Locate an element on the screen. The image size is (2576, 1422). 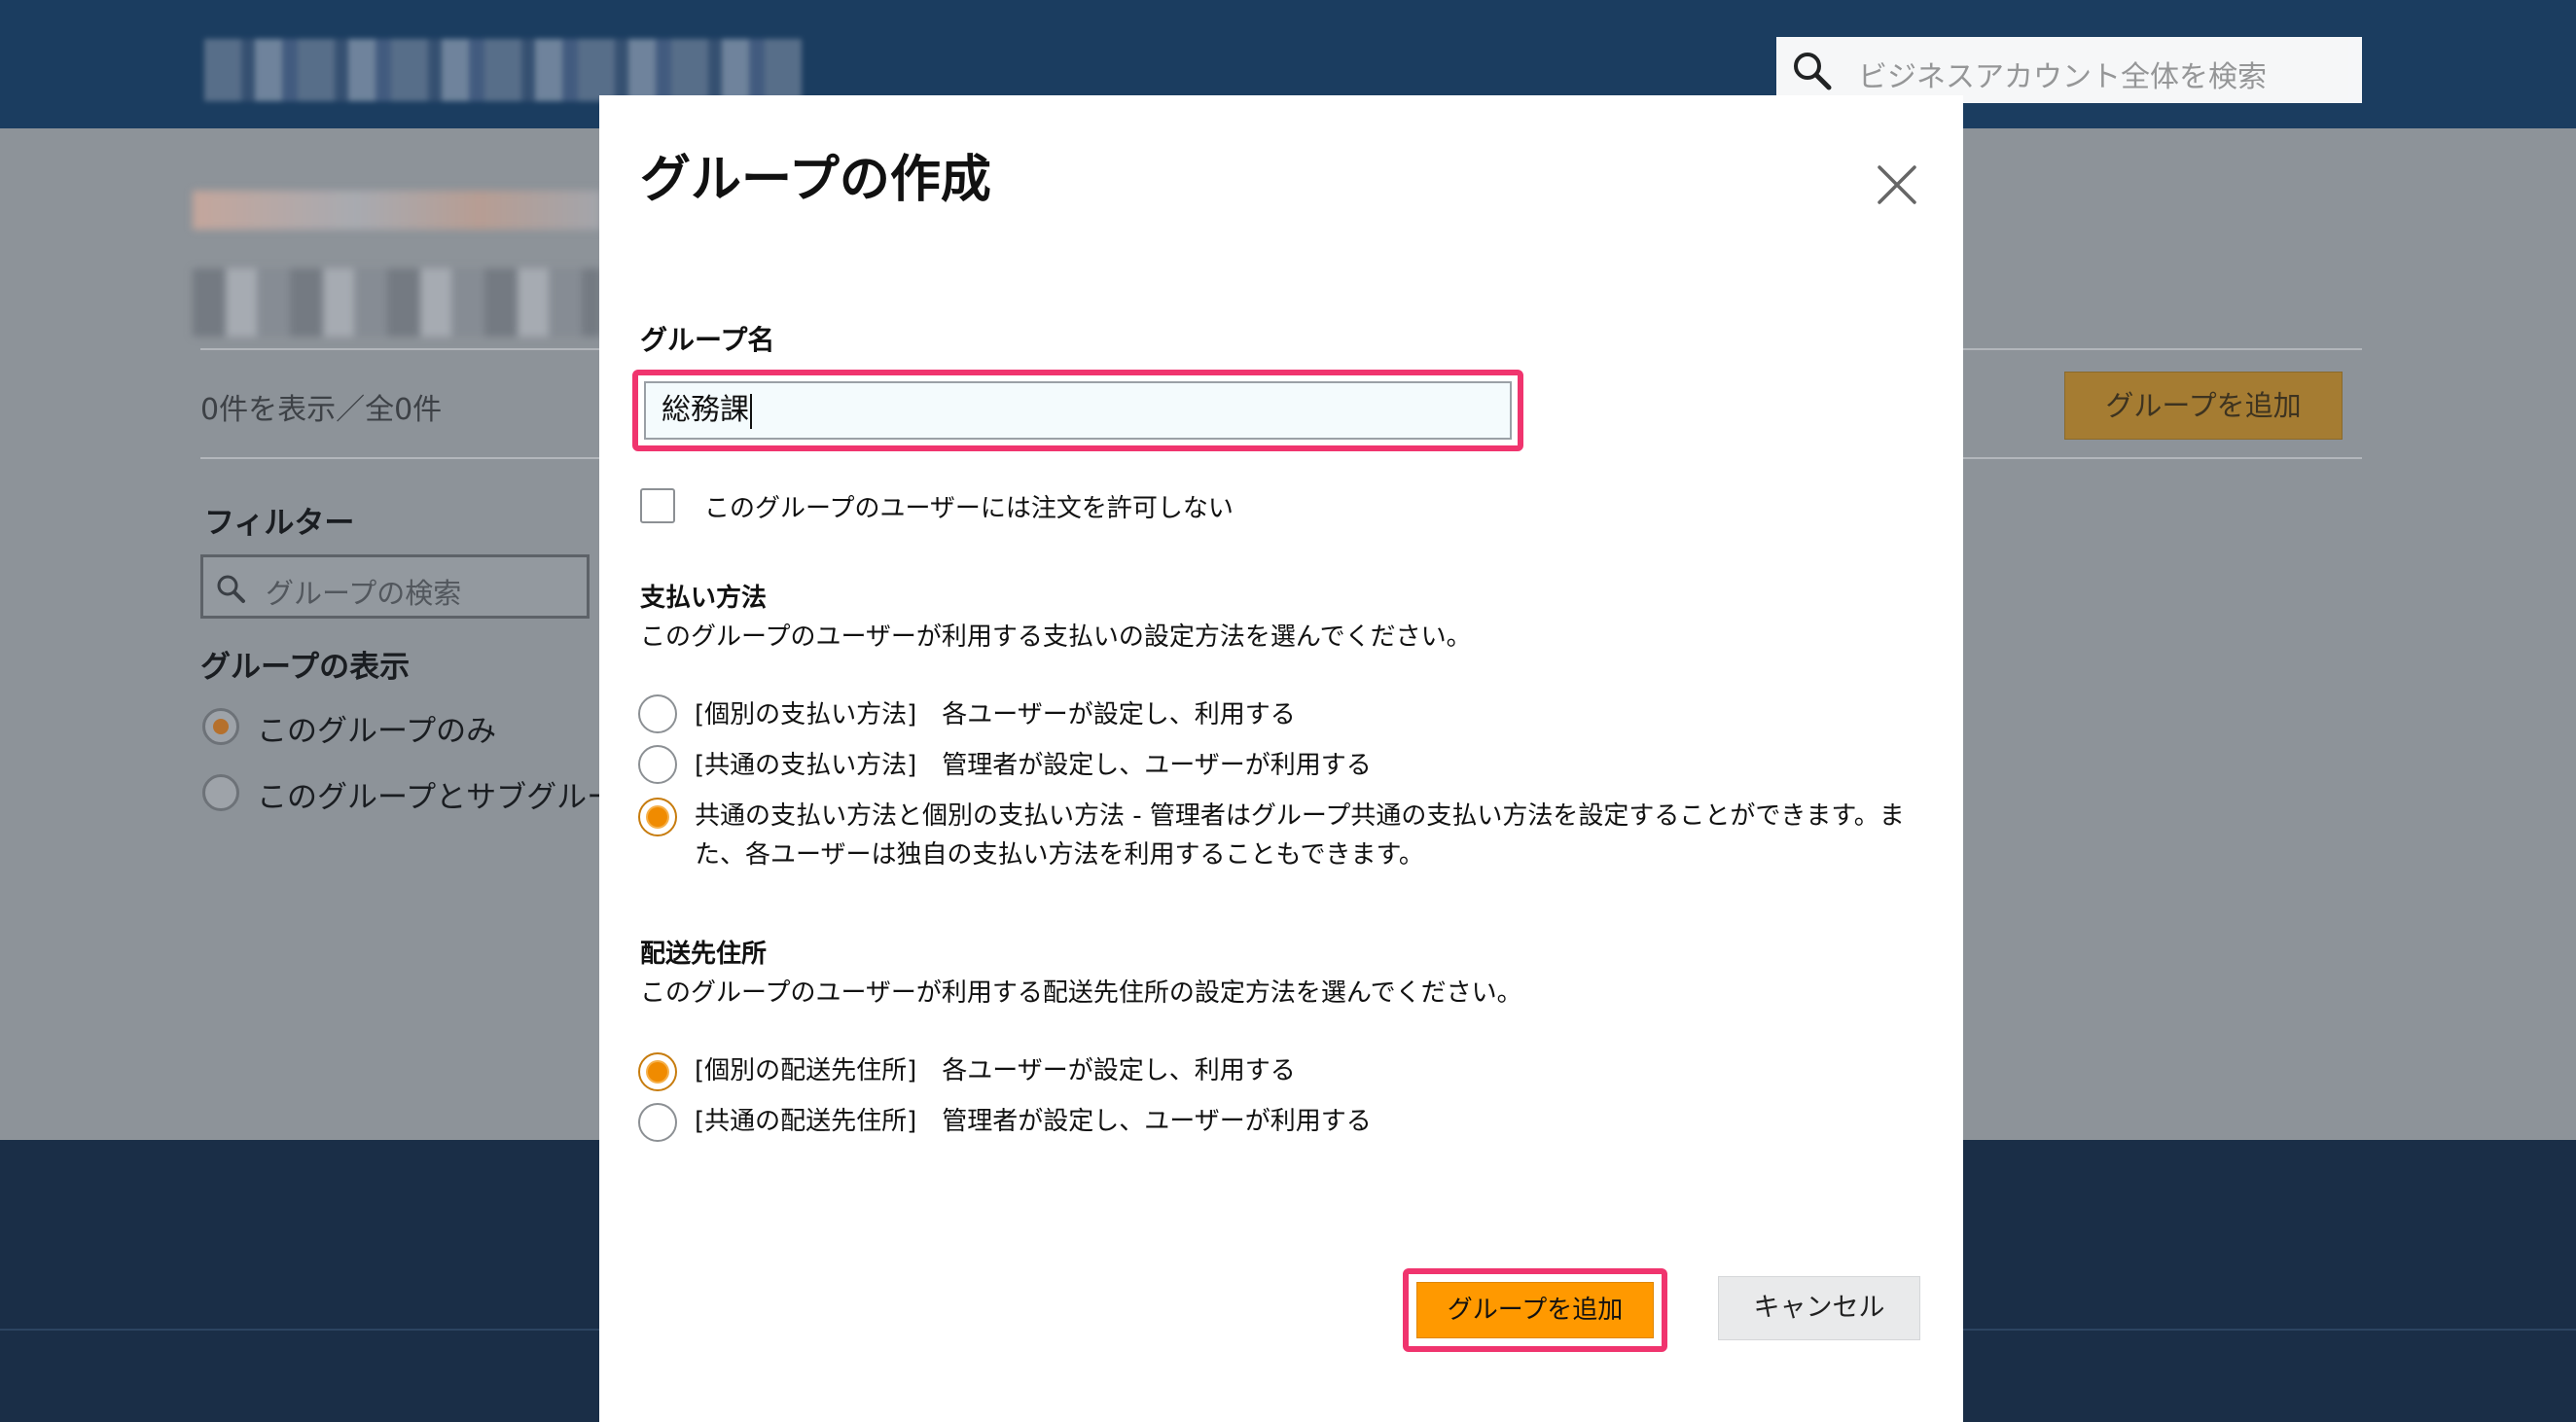
radio-group-and-subgroups is located at coordinates (220, 792).